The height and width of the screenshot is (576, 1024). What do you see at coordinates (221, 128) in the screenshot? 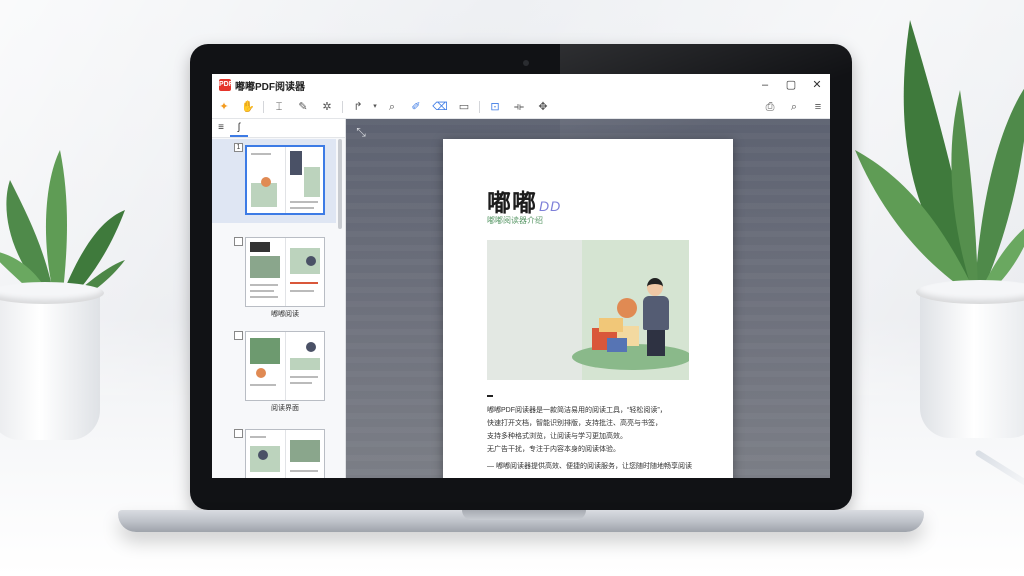
I see `tab-outline: ≡` at bounding box center [221, 128].